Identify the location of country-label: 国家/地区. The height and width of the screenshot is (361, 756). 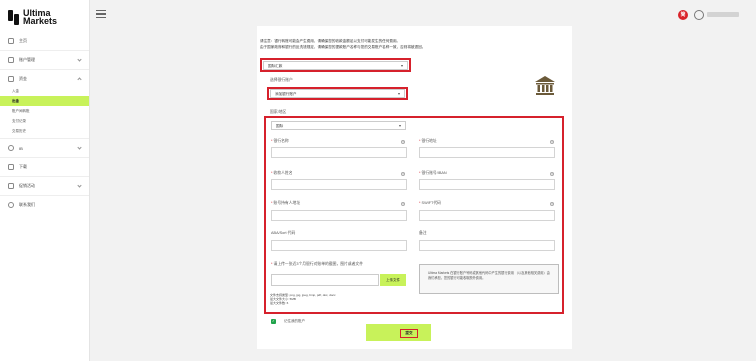
(278, 112).